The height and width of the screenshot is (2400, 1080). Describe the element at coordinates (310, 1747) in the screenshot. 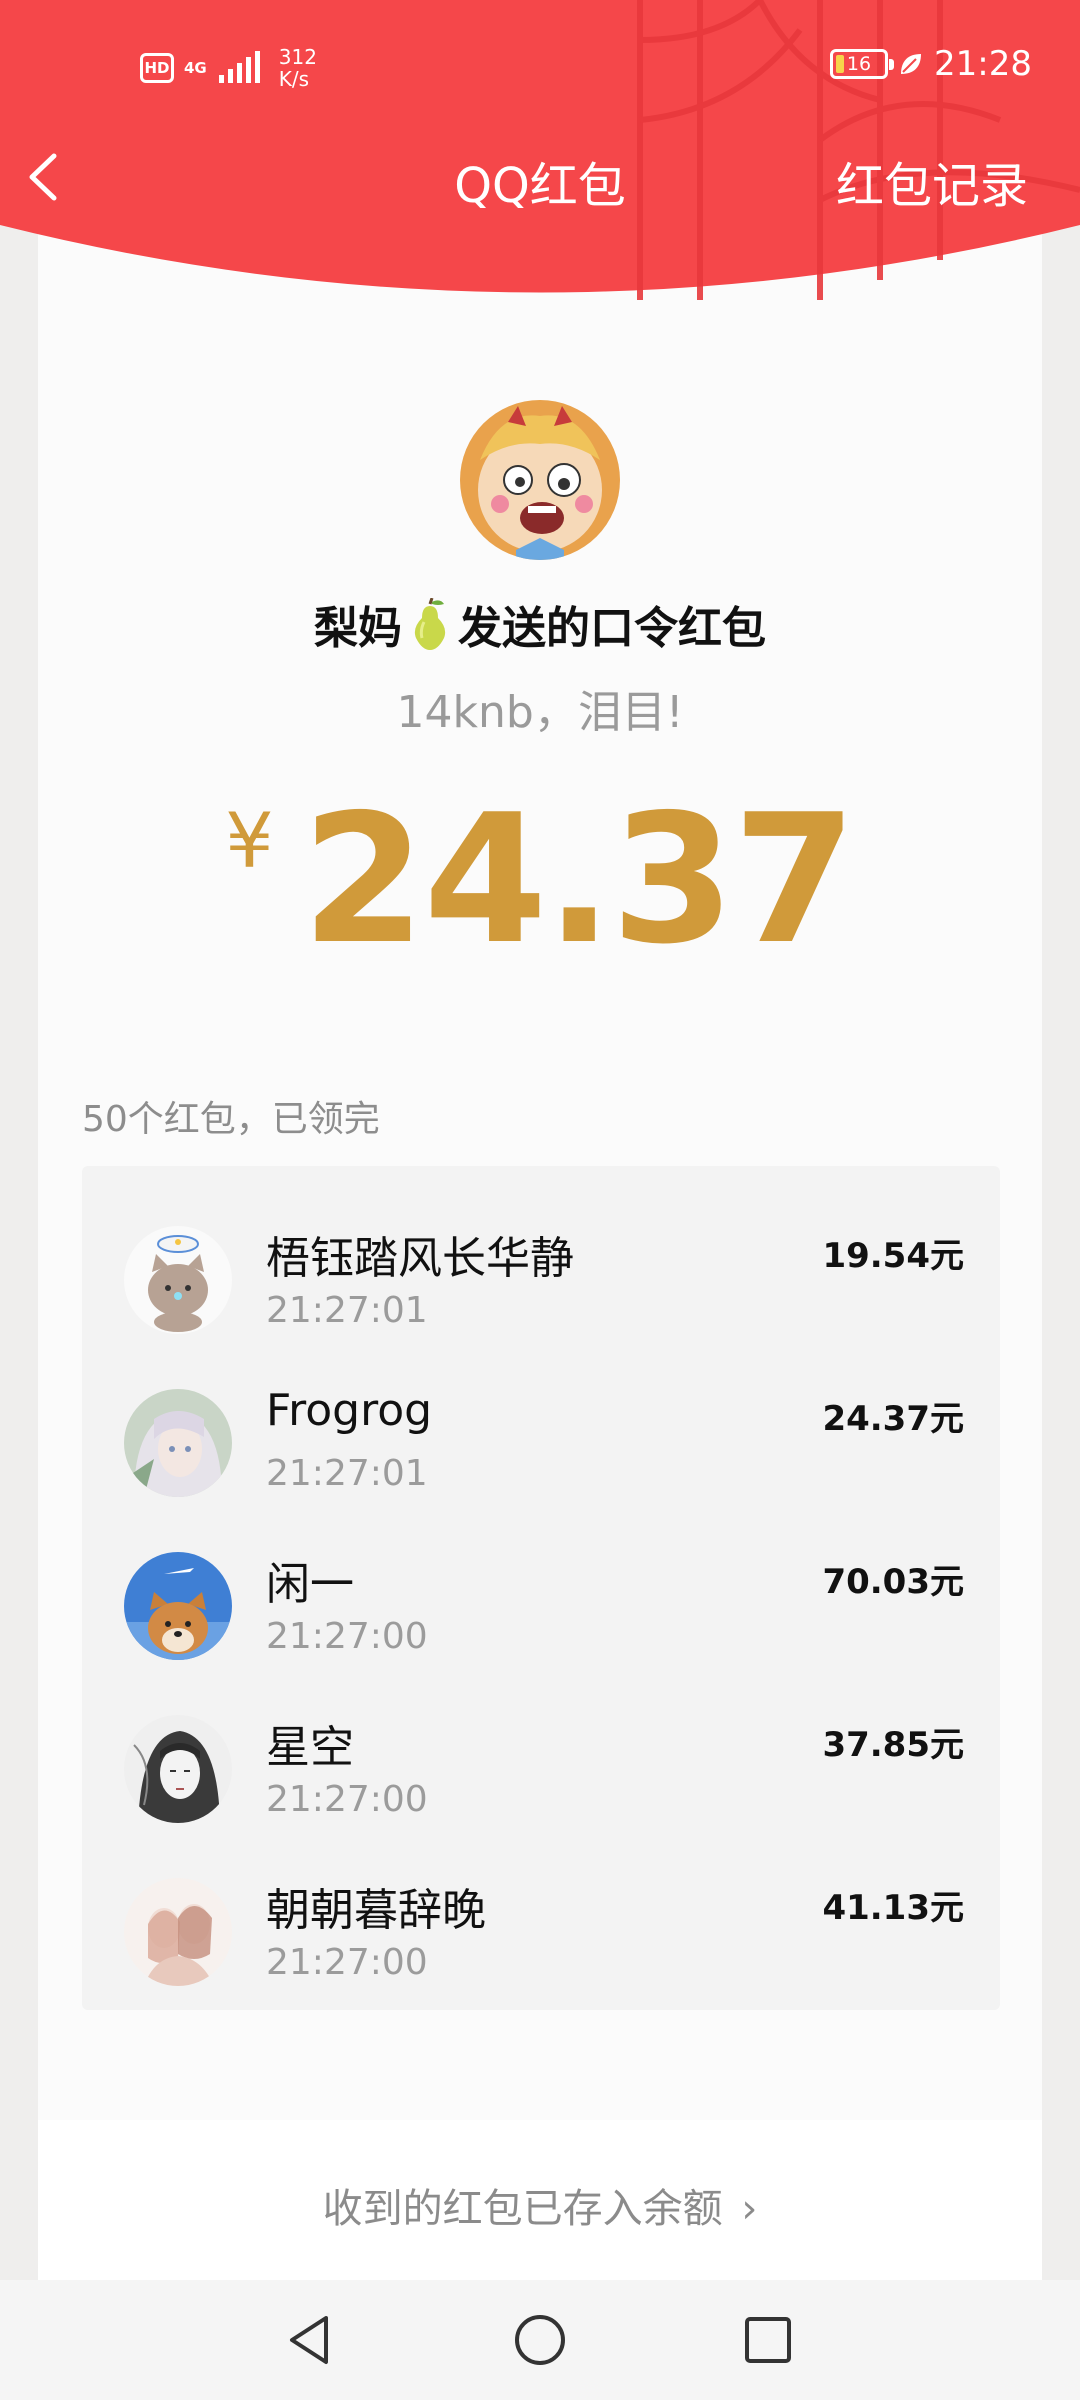

I see `record-name: 星空` at that location.